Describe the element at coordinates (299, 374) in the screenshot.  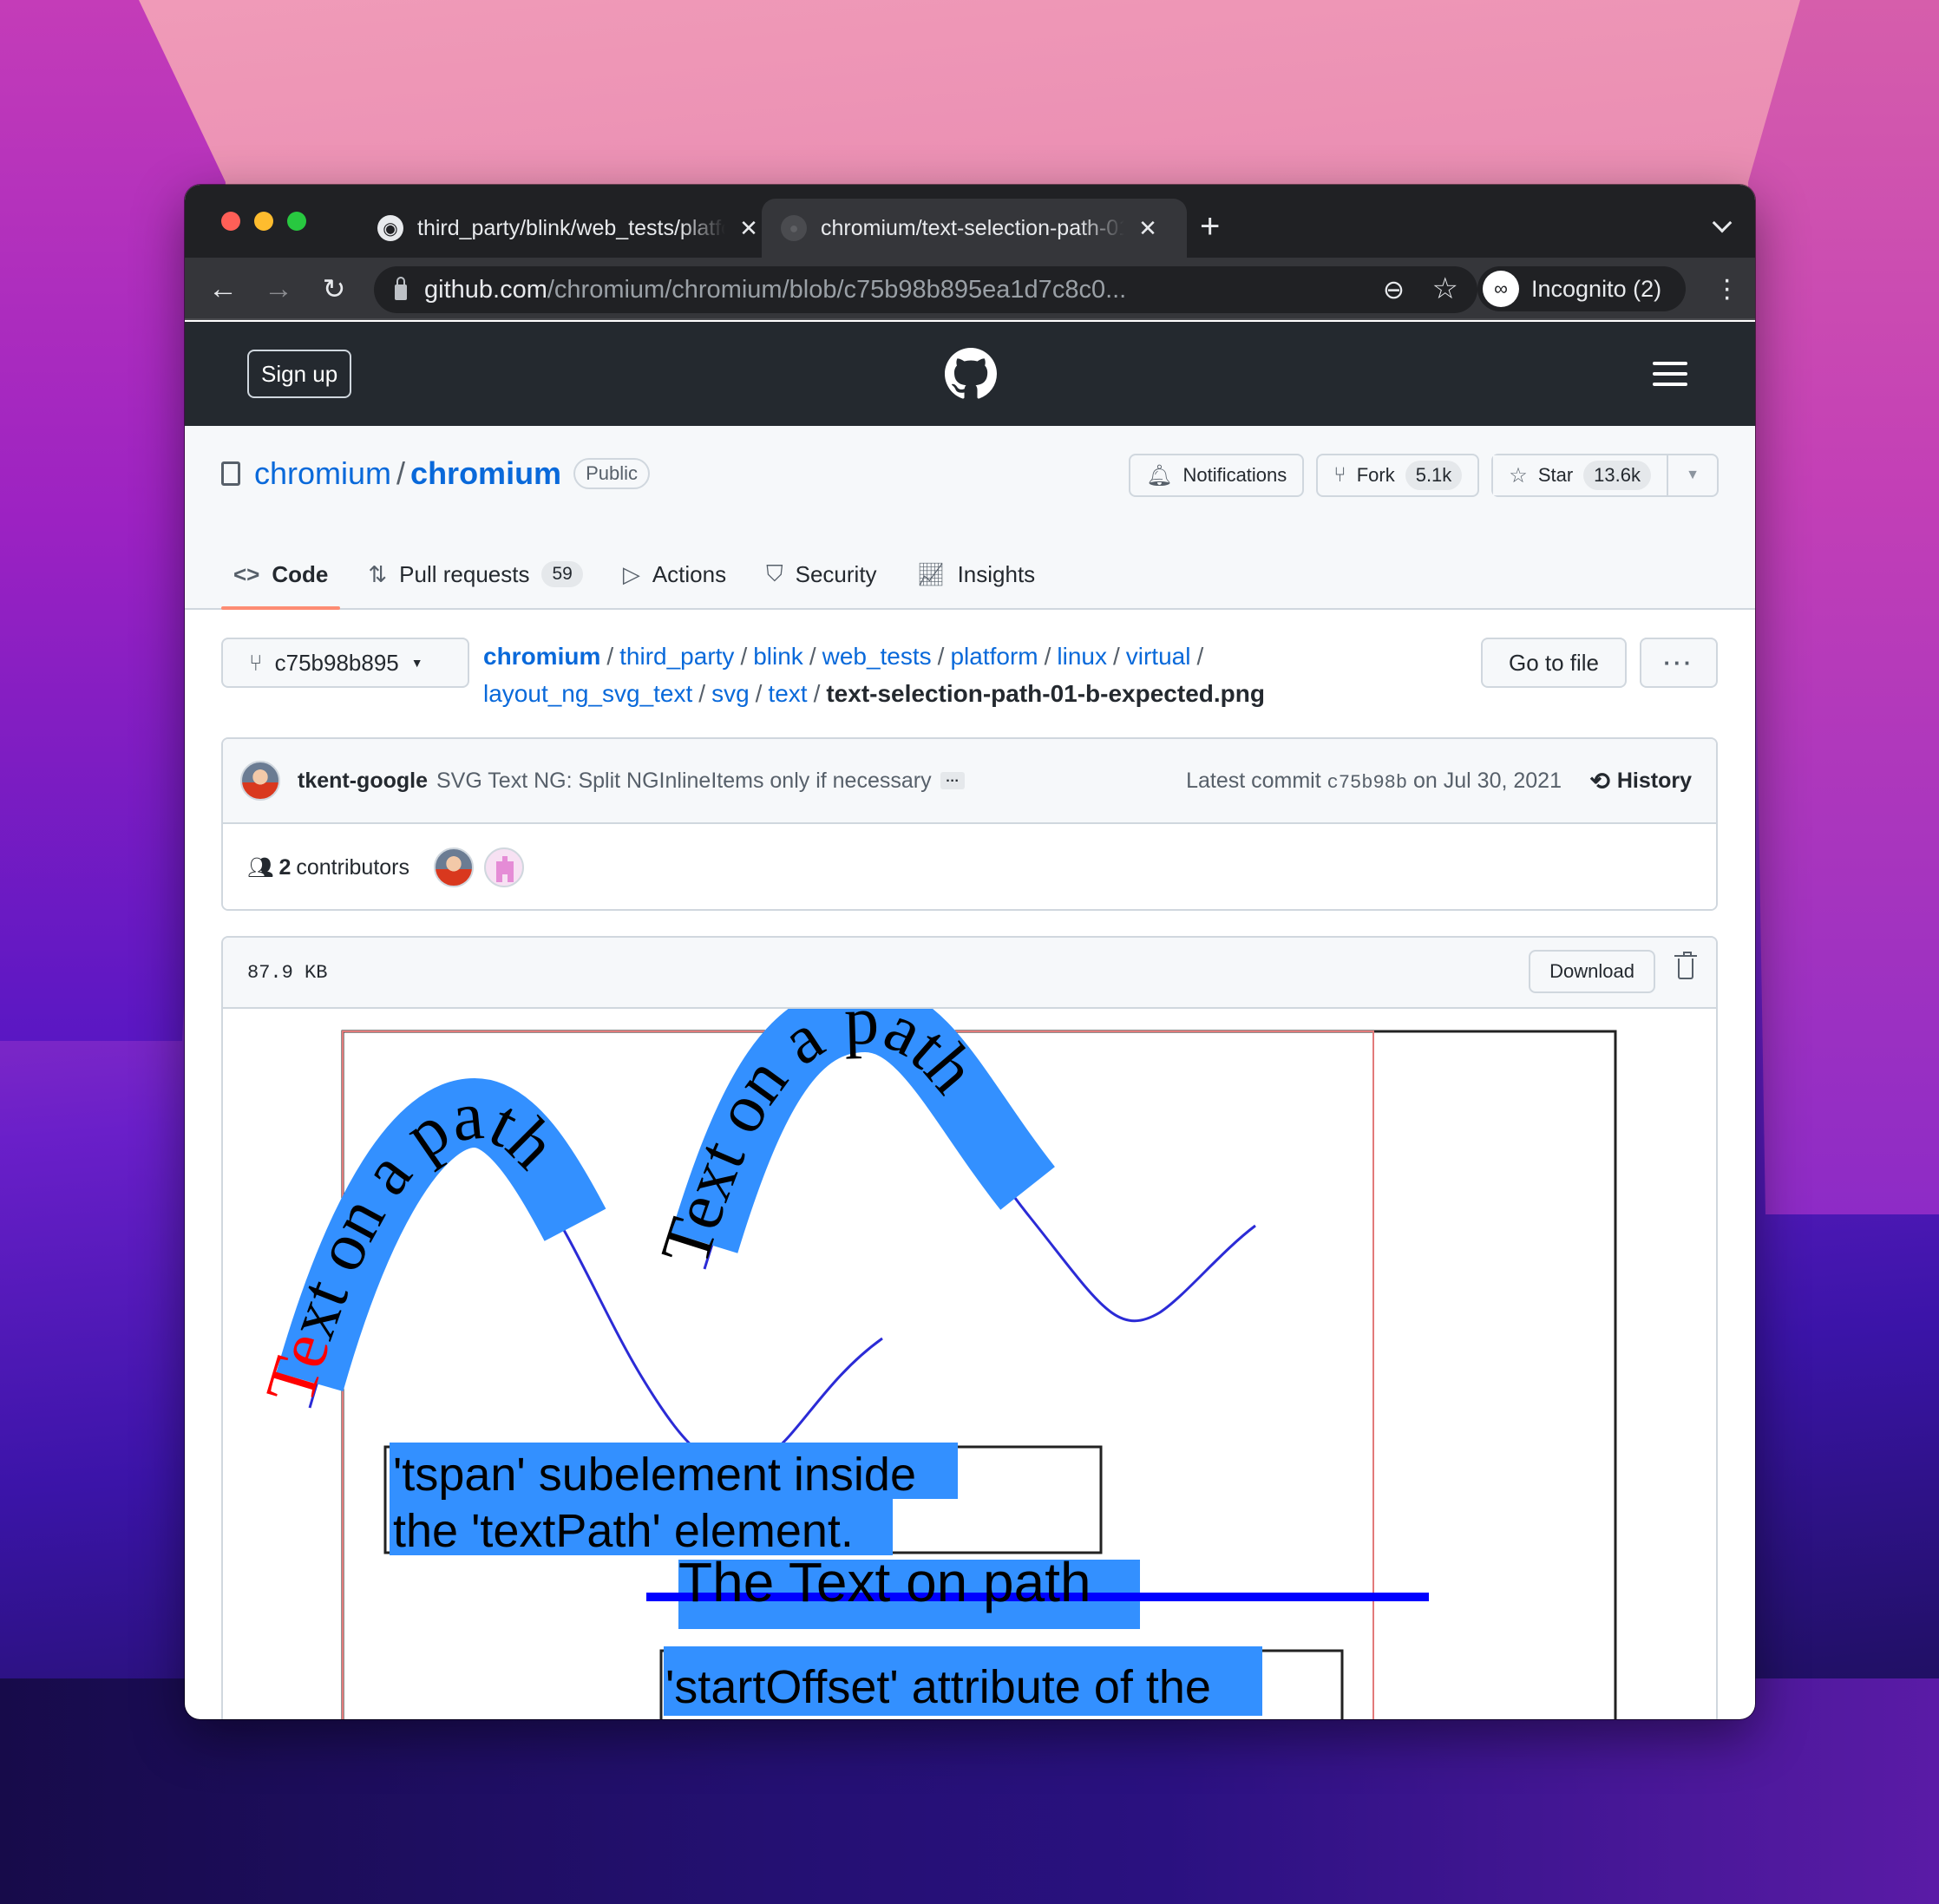
I see `sign-up-button: Sign up` at that location.